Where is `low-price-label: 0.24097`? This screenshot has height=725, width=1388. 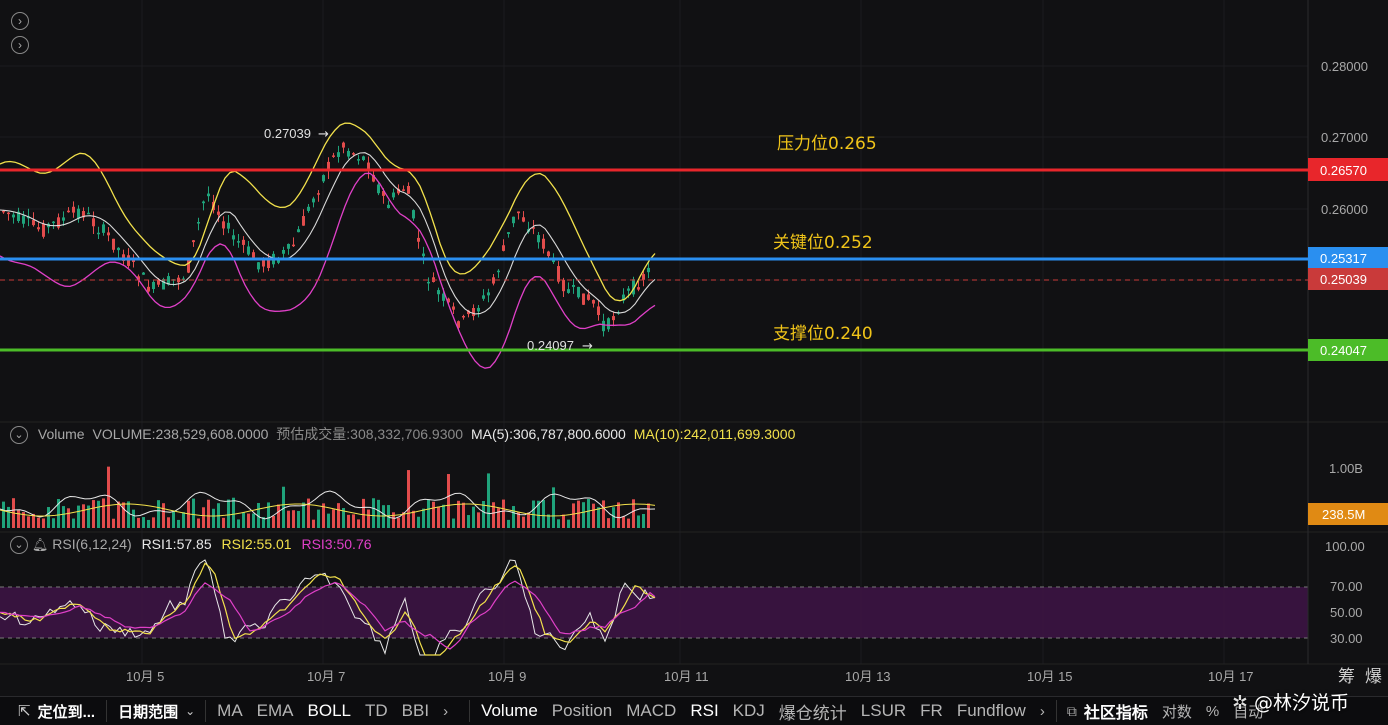
low-price-label: 0.24097 is located at coordinates (550, 345).